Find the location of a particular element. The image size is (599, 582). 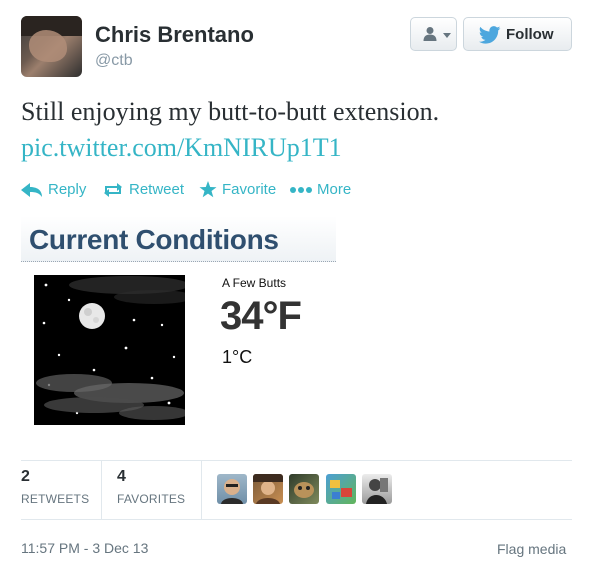

more-action: More is located at coordinates (320, 189).